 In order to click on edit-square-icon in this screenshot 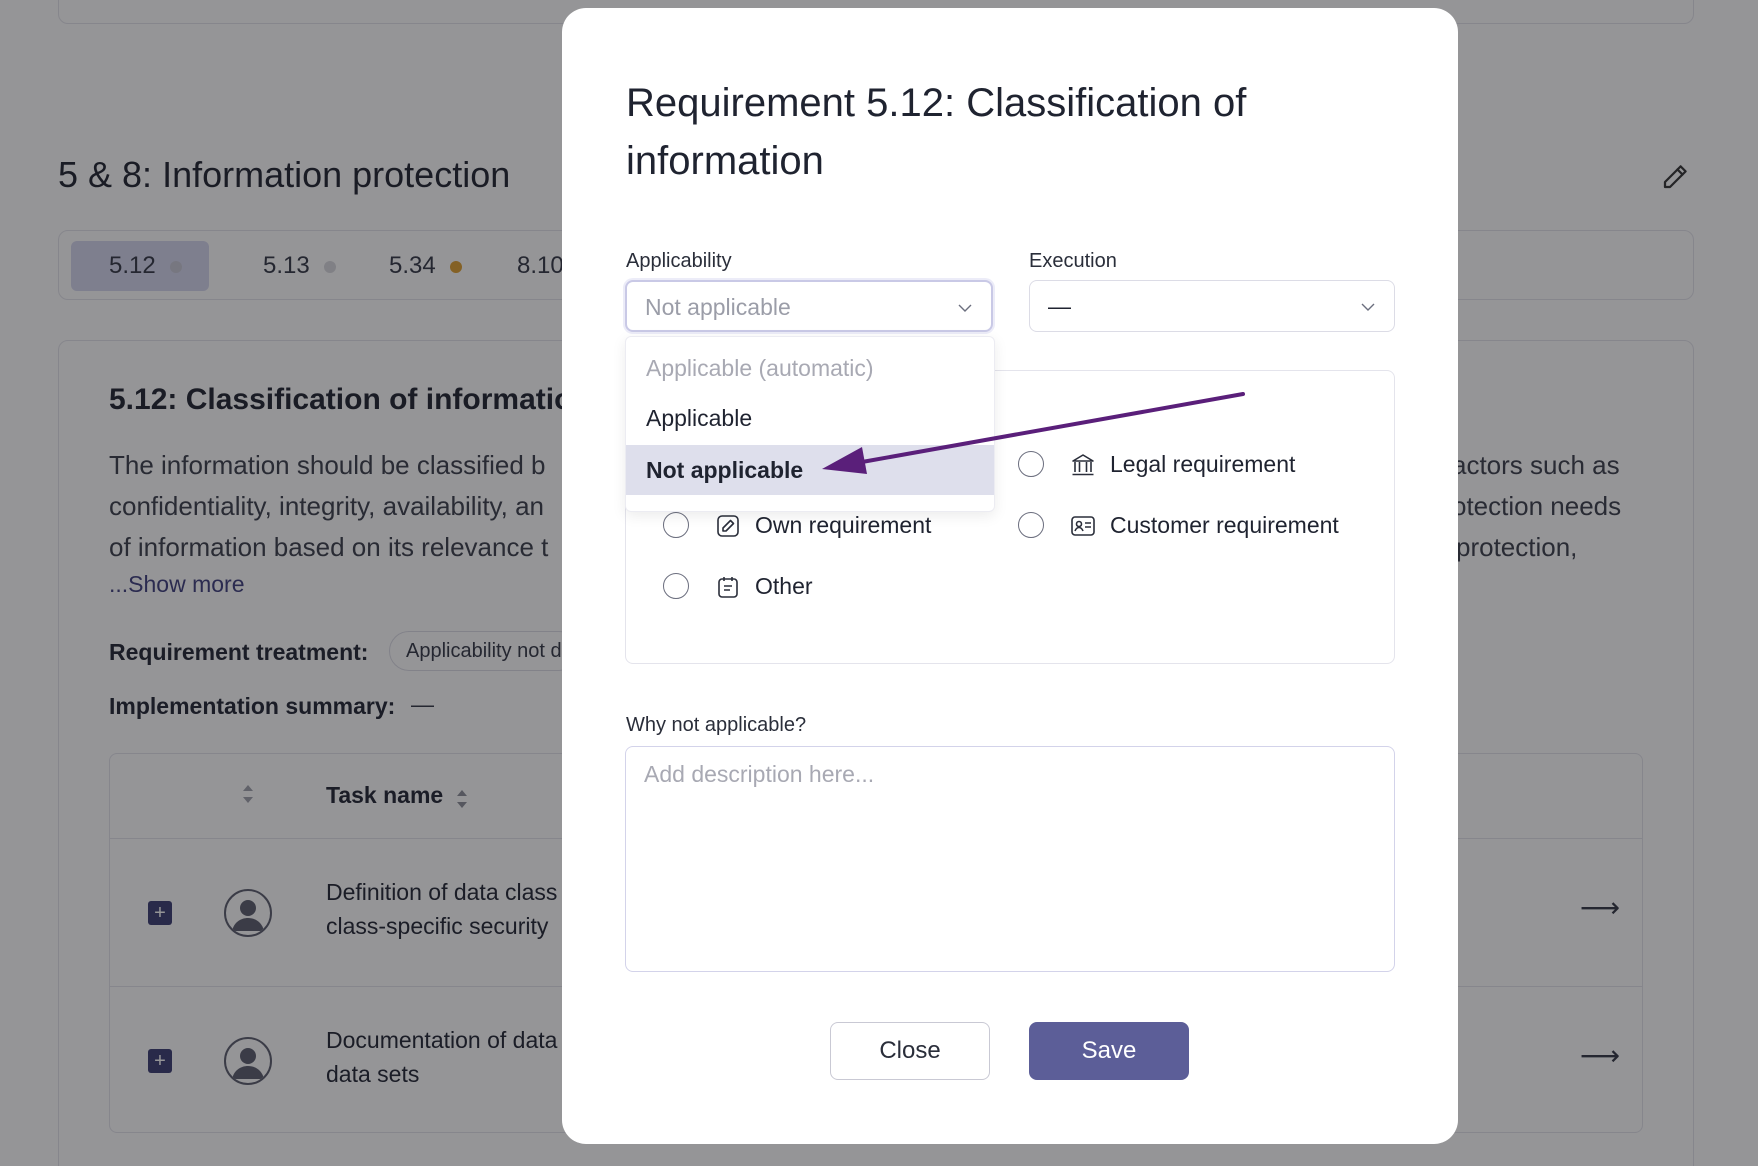, I will do `click(728, 526)`.